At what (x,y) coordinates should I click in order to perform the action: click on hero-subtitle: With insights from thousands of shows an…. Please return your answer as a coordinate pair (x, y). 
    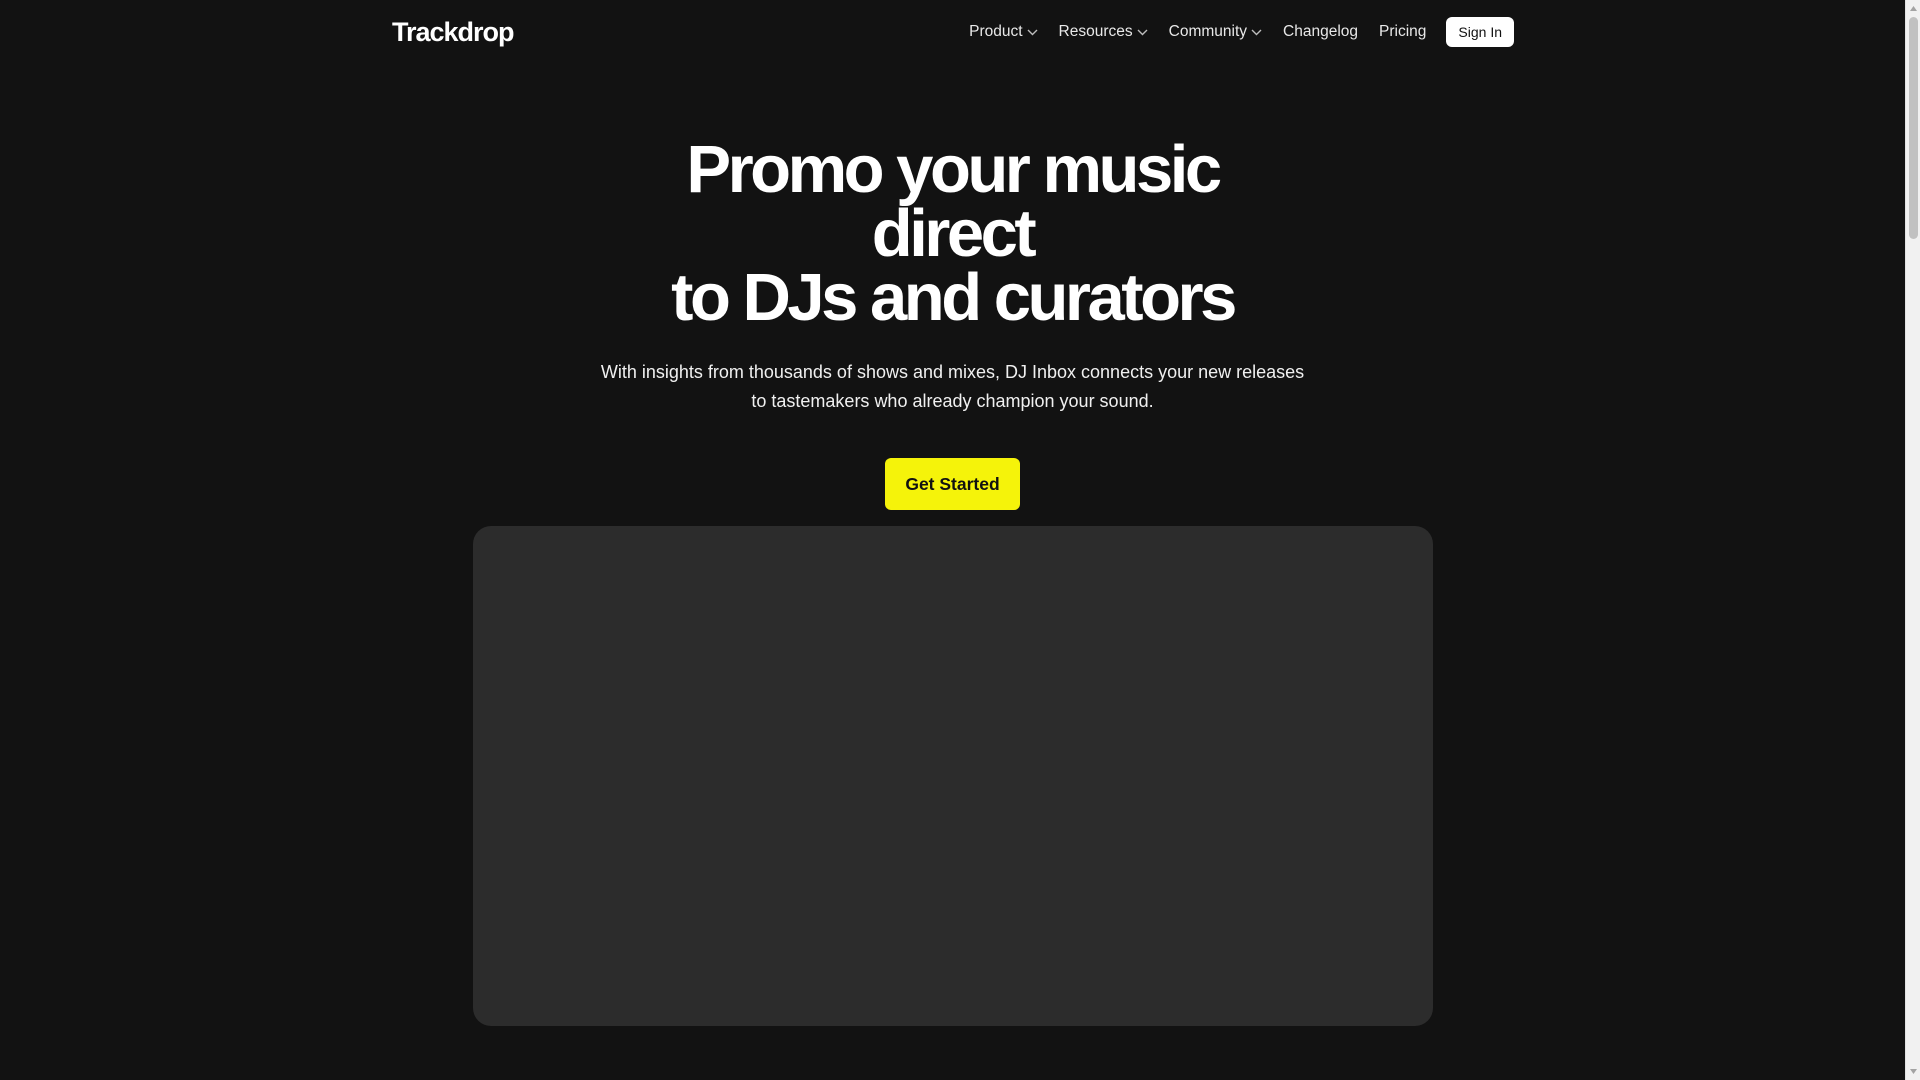
    Looking at the image, I should click on (952, 386).